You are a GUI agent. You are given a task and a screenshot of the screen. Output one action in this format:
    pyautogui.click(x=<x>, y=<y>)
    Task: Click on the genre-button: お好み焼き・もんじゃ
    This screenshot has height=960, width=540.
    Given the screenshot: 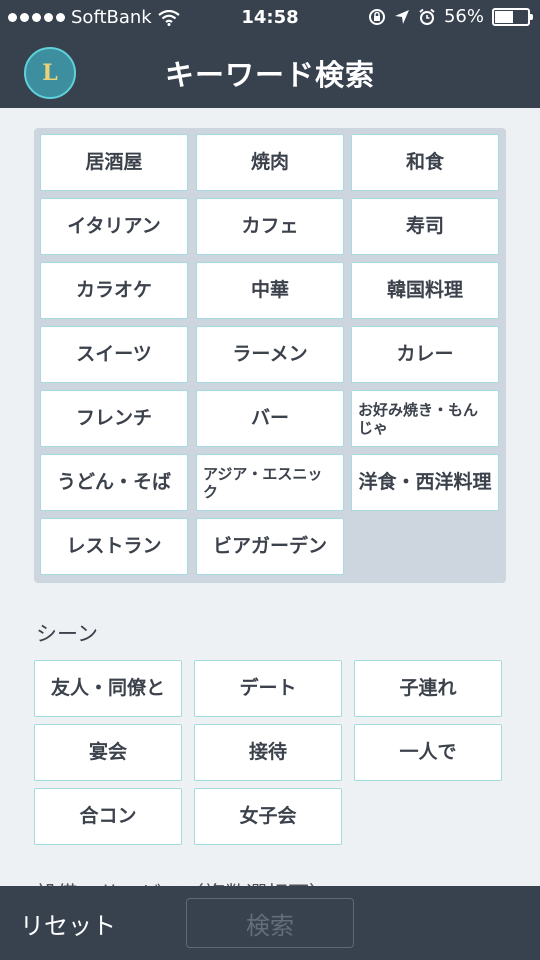 What is the action you would take?
    pyautogui.click(x=425, y=418)
    